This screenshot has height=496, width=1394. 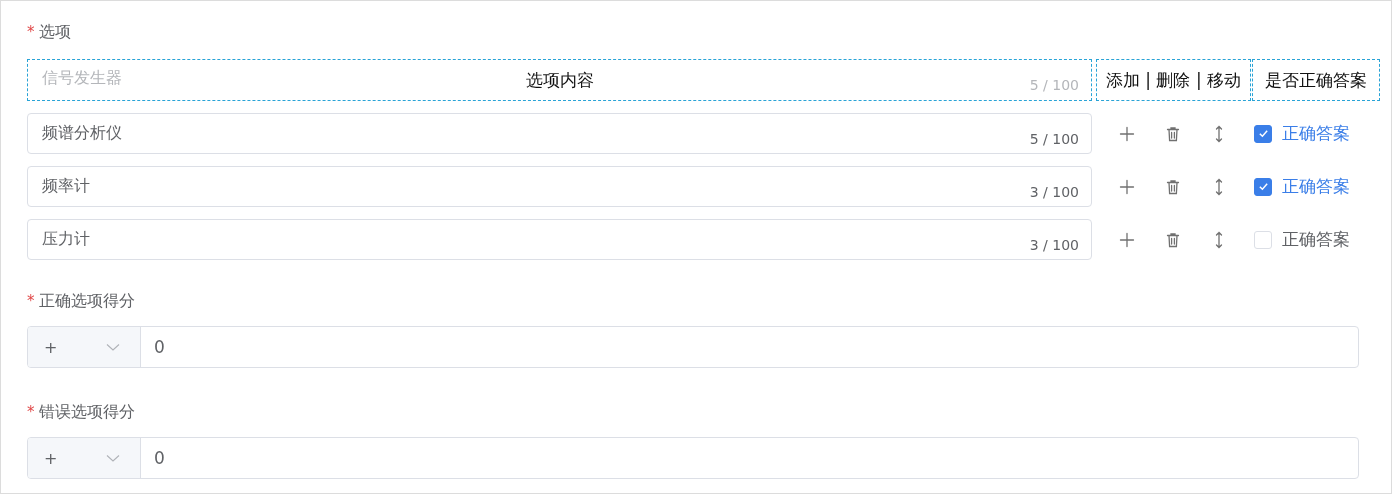 I want to click on option-input: 压力计 3 / 100, so click(x=559, y=239).